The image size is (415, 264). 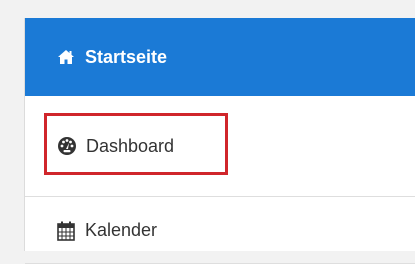 What do you see at coordinates (126, 56) in the screenshot?
I see `sidebar-item-label: Startseite` at bounding box center [126, 56].